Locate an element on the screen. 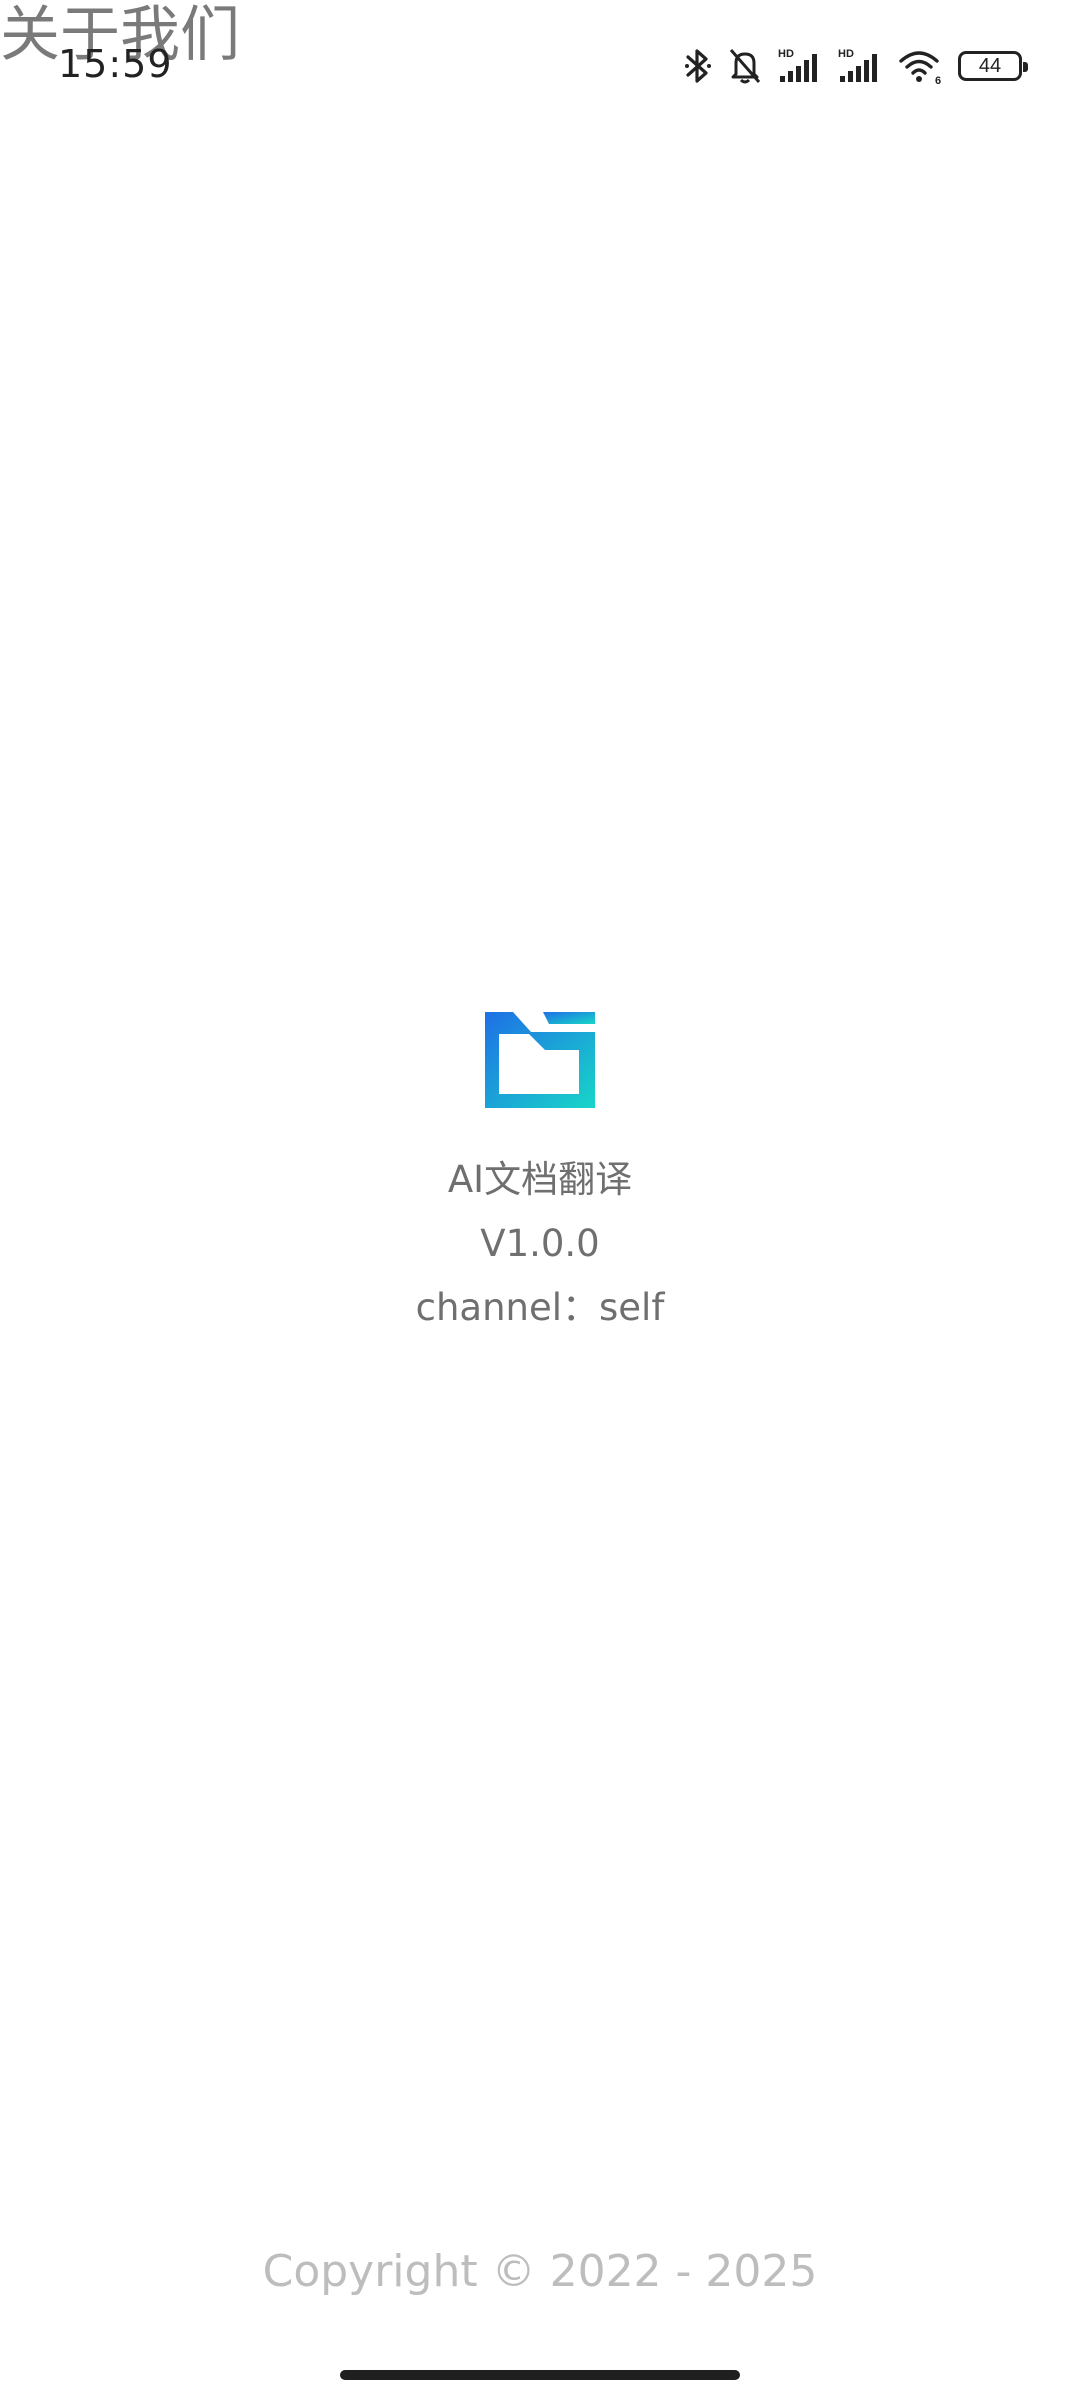  battery-icon: 44 is located at coordinates (993, 66).